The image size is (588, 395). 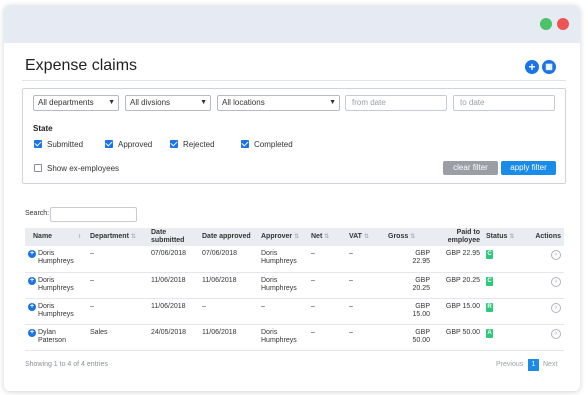 What do you see at coordinates (546, 24) in the screenshot?
I see `maximize-button` at bounding box center [546, 24].